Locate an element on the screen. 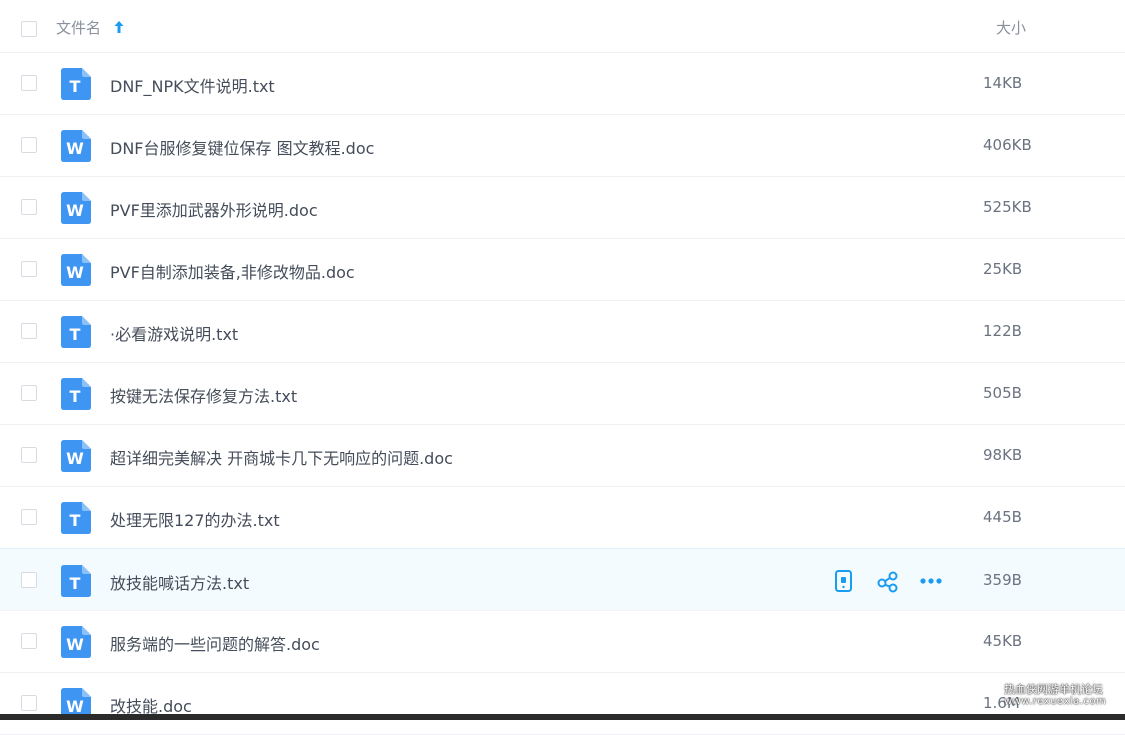  phone-icon is located at coordinates (844, 581).